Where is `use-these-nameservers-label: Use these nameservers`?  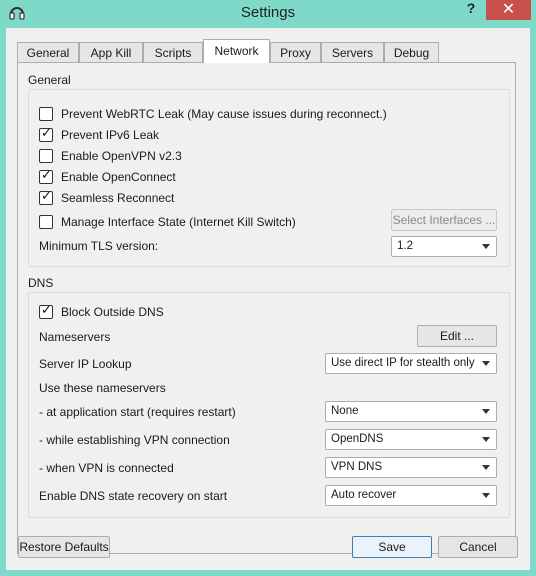
use-these-nameservers-label: Use these nameservers is located at coordinates (102, 388).